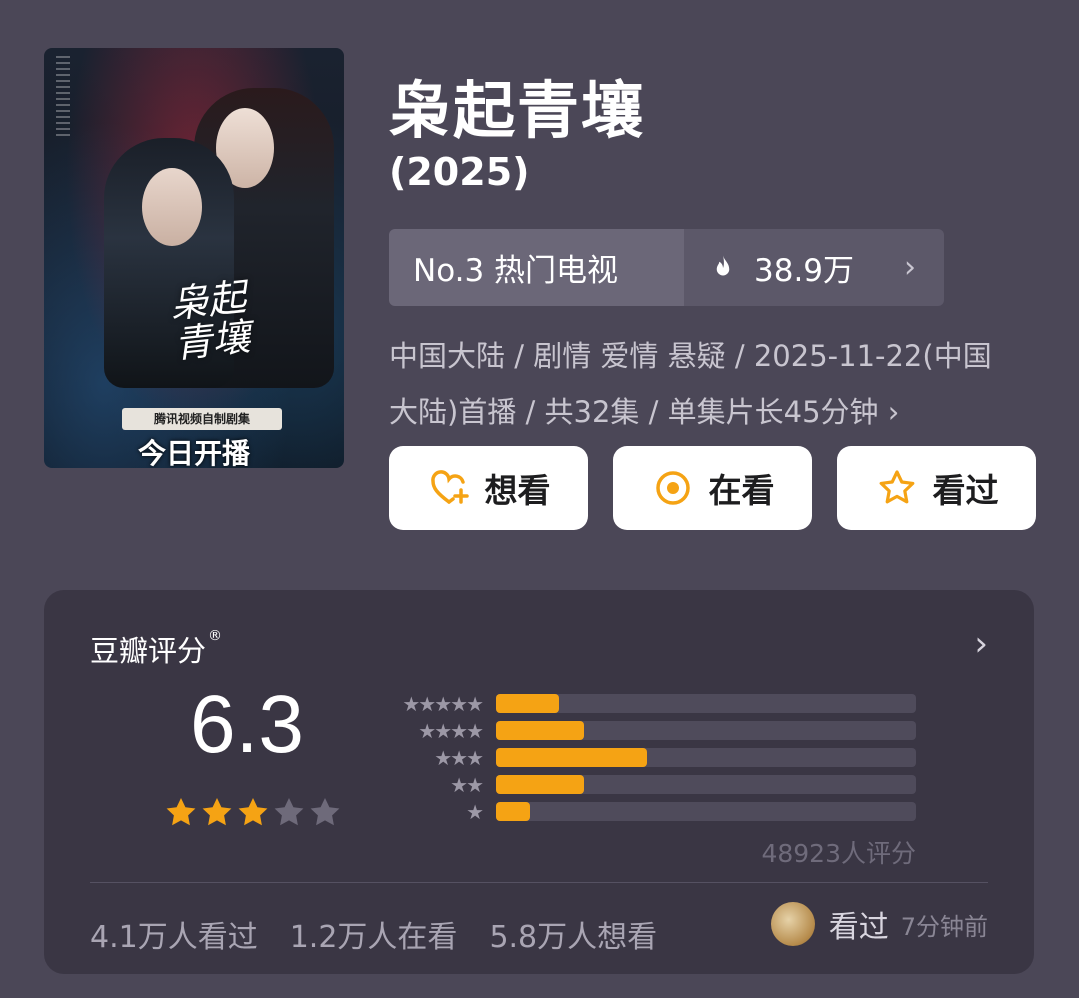 This screenshot has width=1079, height=998. What do you see at coordinates (723, 265) in the screenshot?
I see `flame-icon` at bounding box center [723, 265].